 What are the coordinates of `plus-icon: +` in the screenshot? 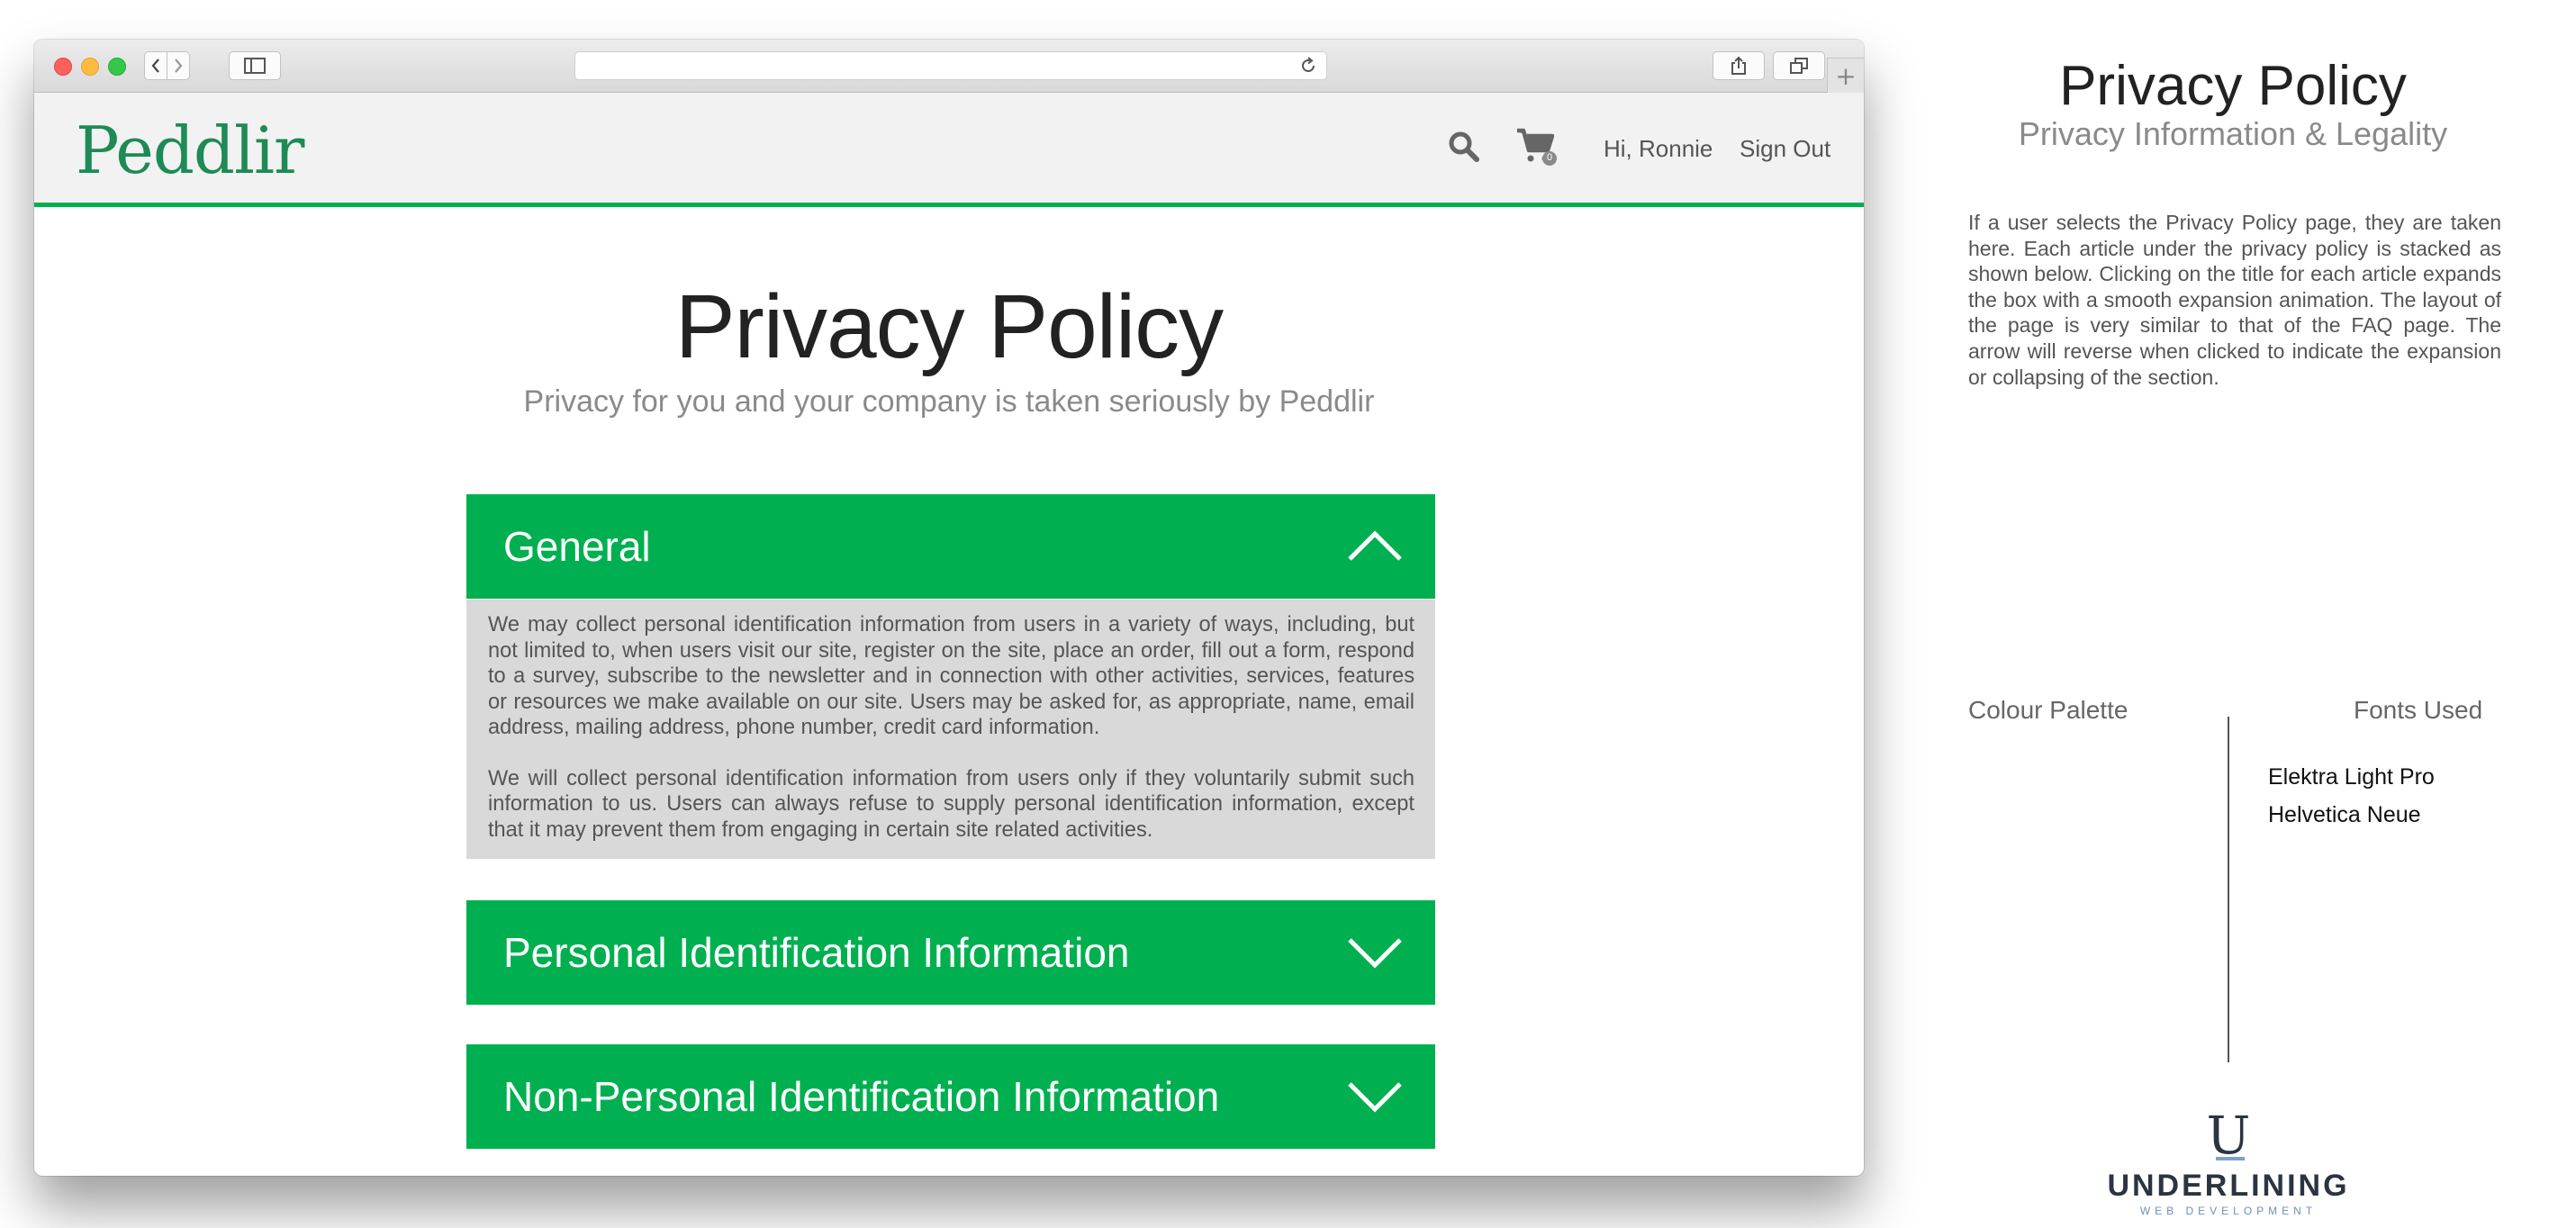 It's located at (1846, 75).